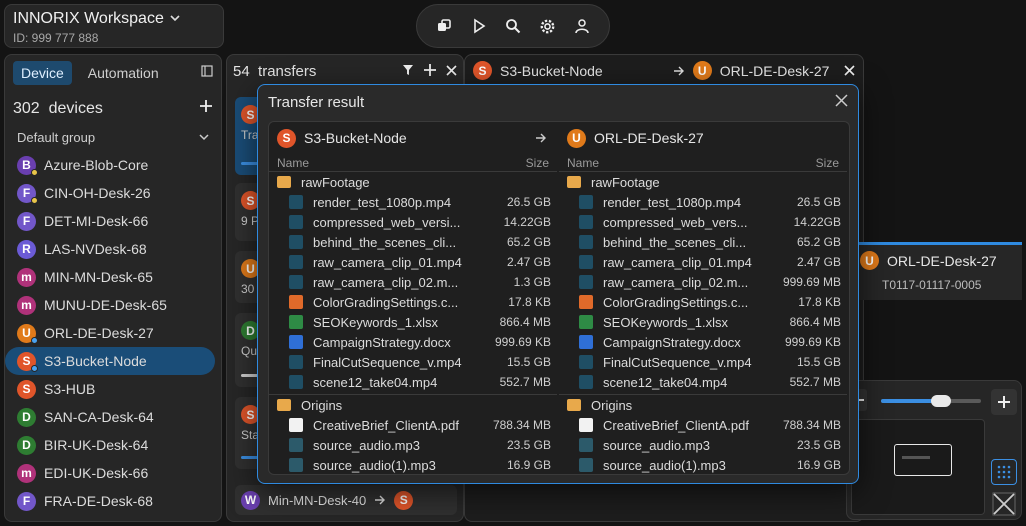 This screenshot has width=1026, height=526. Describe the element at coordinates (547, 26) in the screenshot. I see `gear-icon` at that location.